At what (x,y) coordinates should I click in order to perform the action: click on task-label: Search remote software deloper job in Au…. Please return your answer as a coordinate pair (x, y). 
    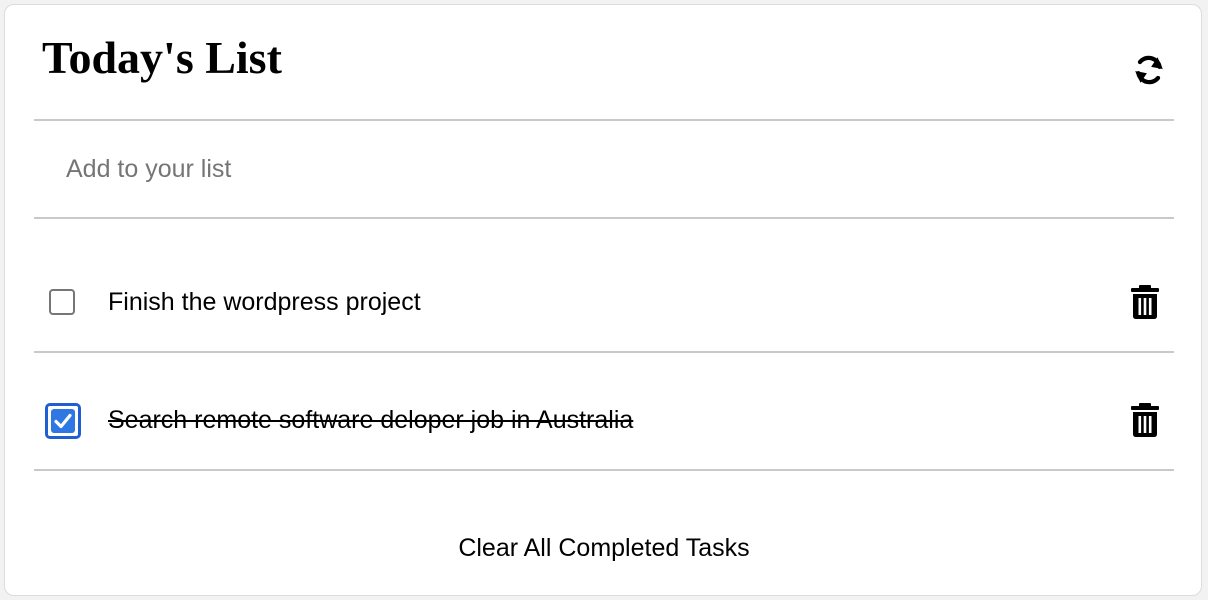
    Looking at the image, I should click on (371, 420).